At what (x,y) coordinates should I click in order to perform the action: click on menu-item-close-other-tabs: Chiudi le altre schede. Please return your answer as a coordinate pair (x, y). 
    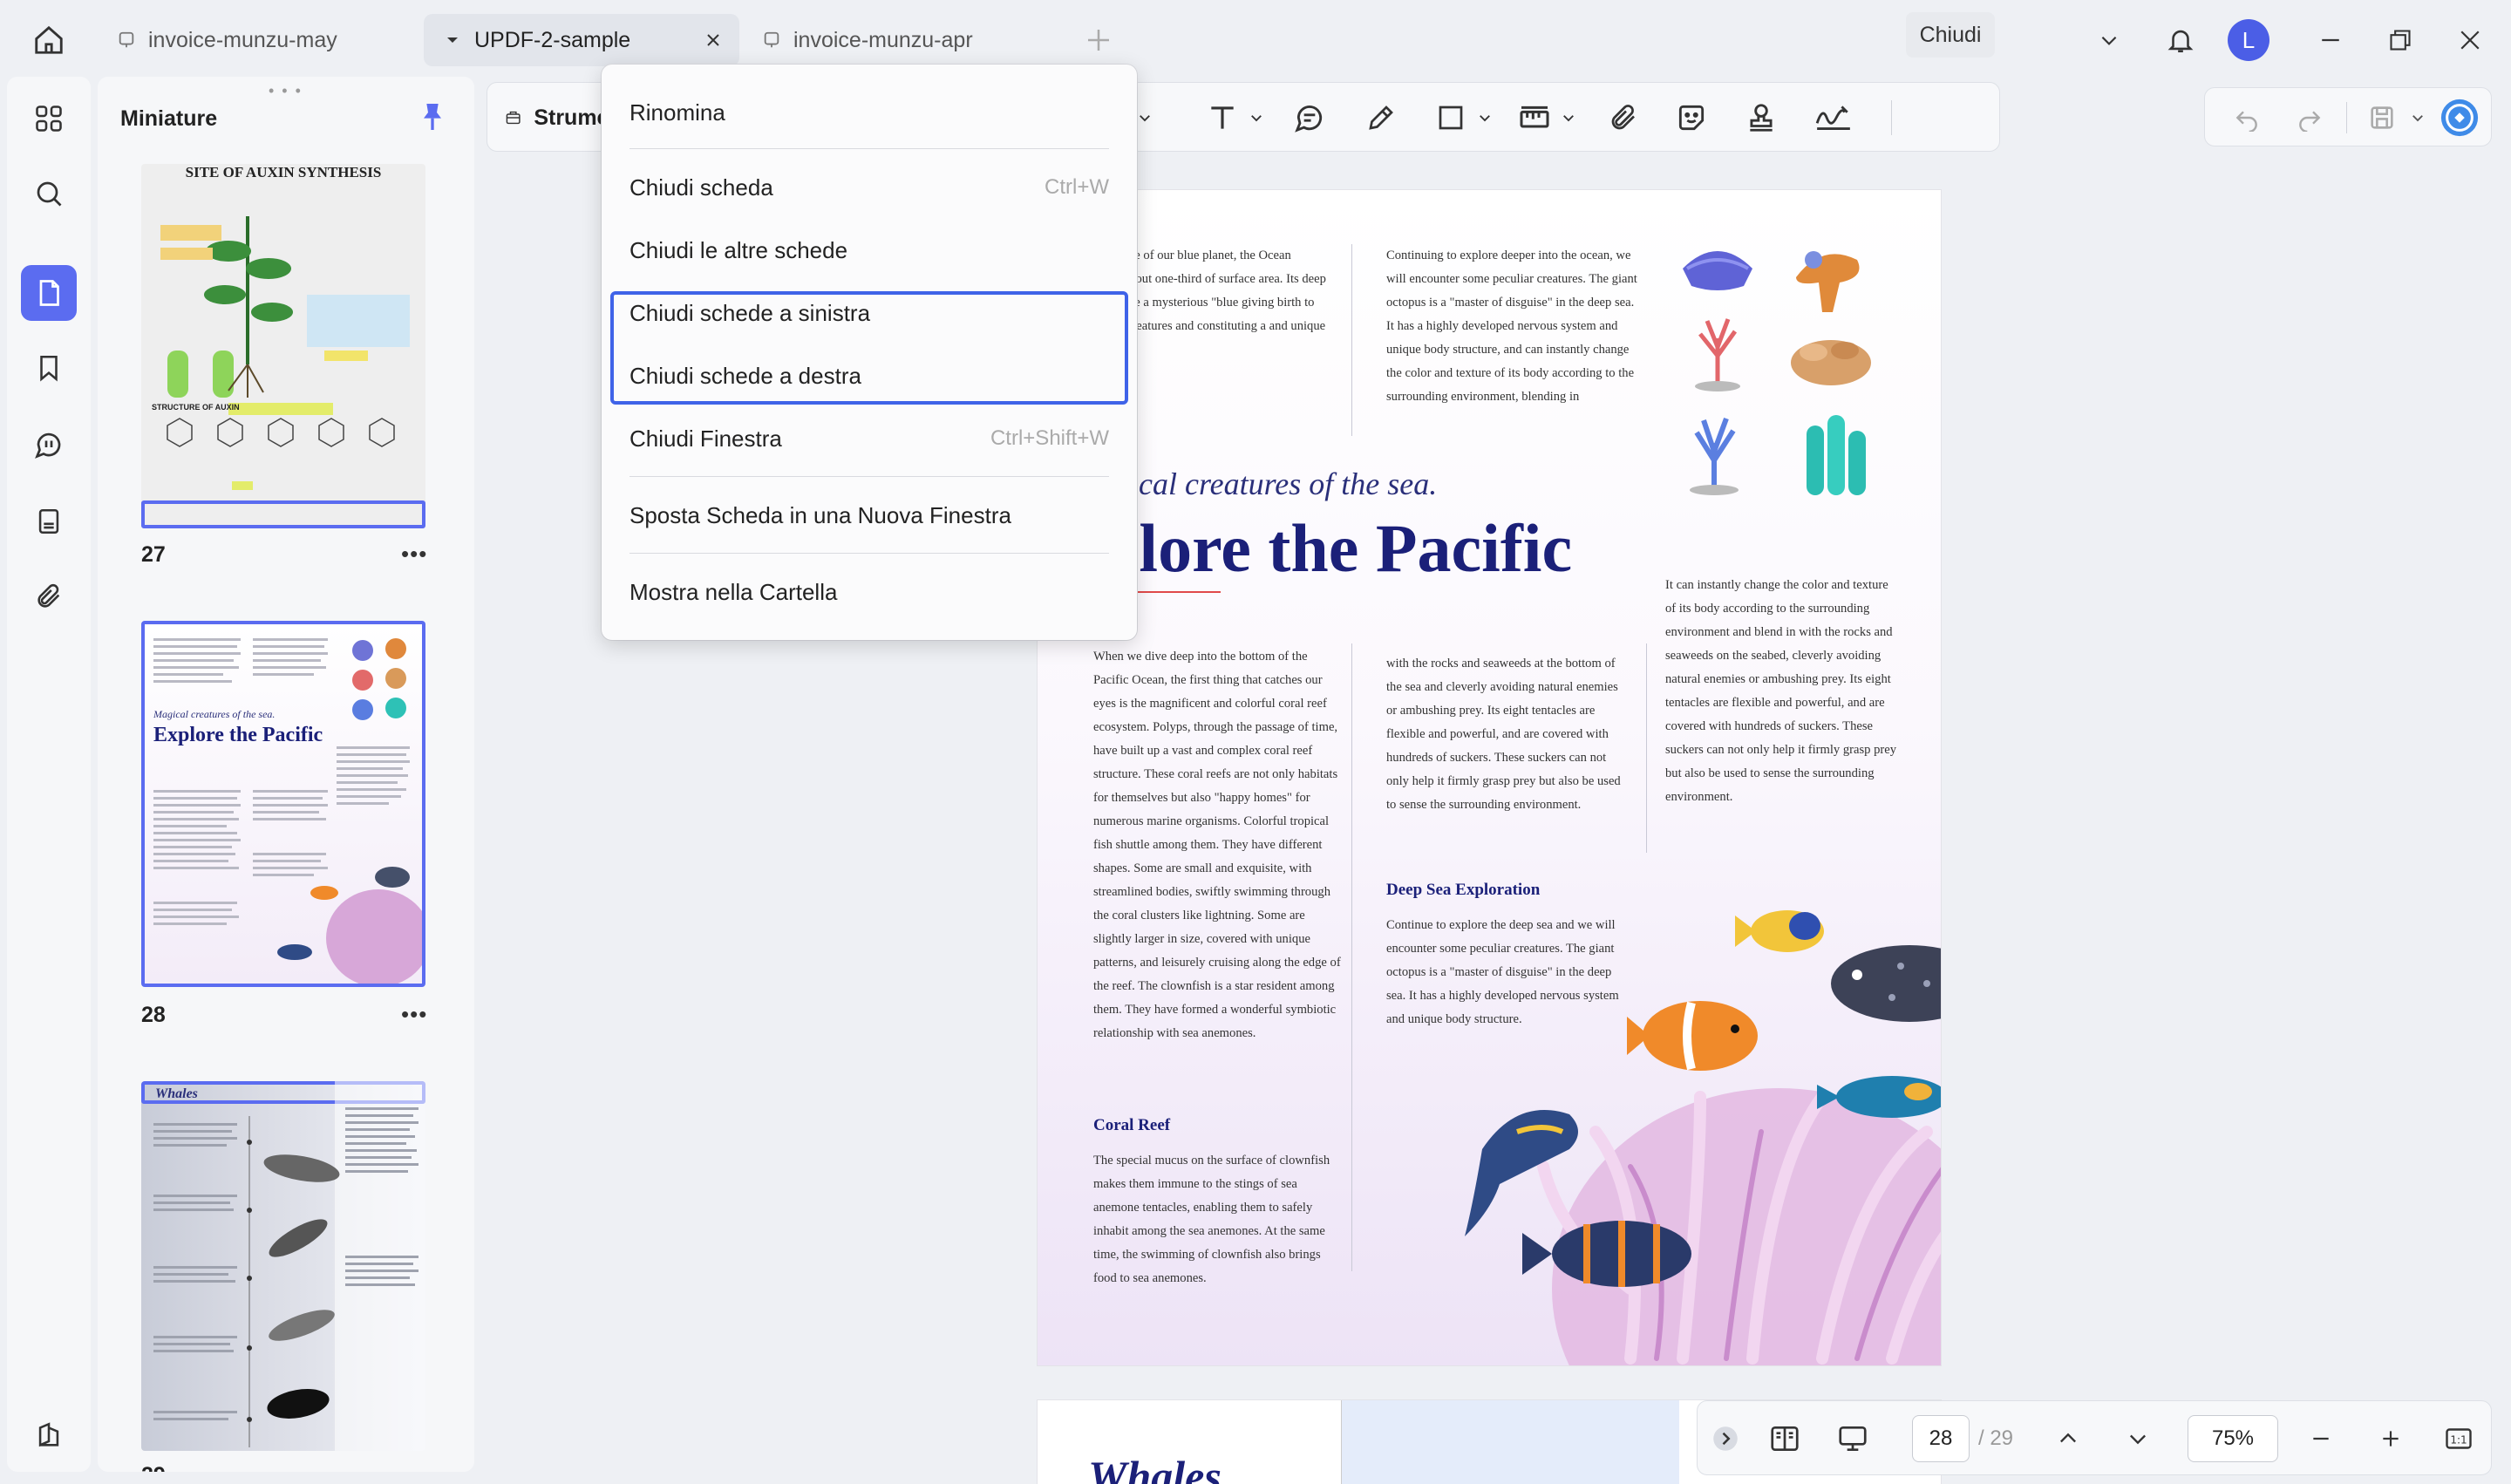
    Looking at the image, I should click on (869, 250).